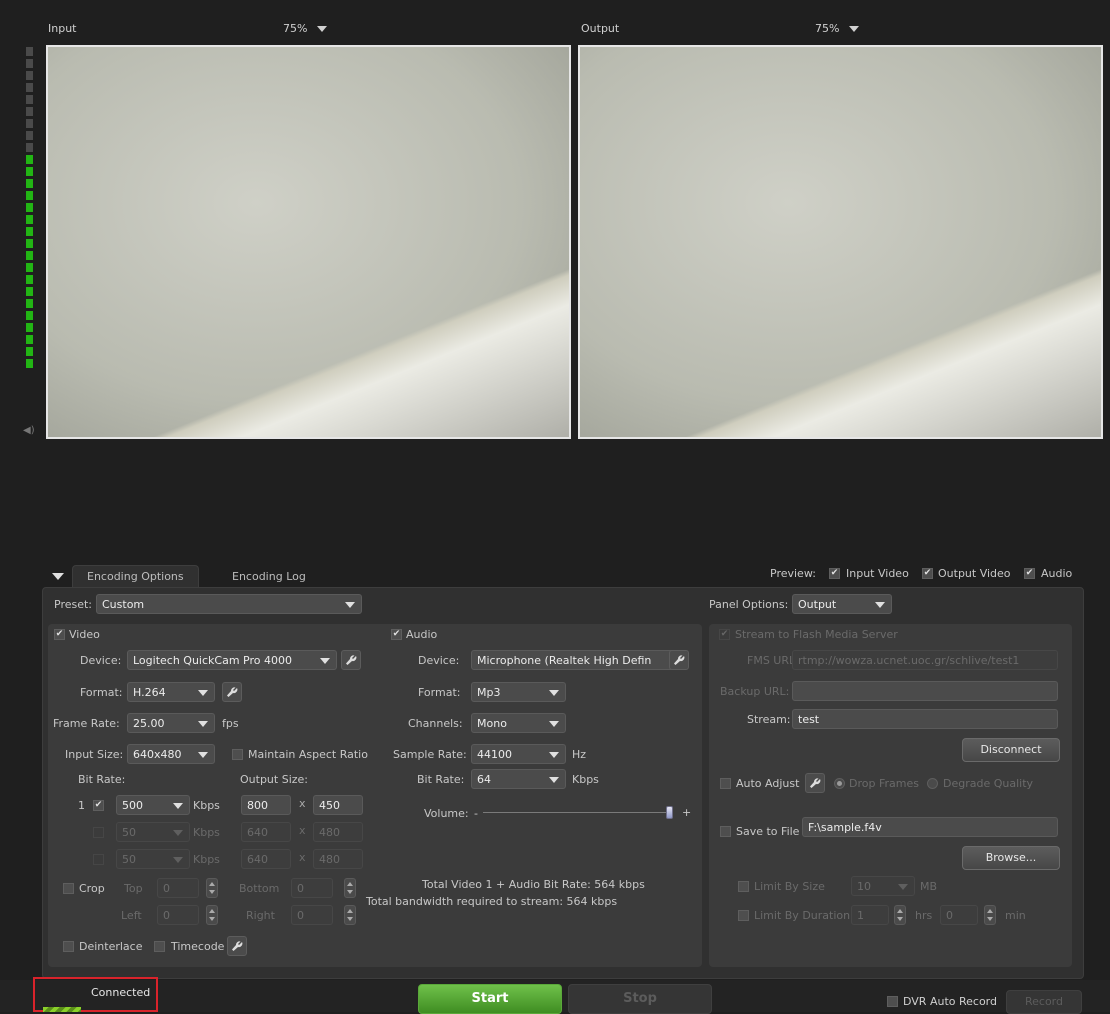 This screenshot has width=1110, height=1014. I want to click on input-zoom-dropdown: 75%, so click(305, 28).